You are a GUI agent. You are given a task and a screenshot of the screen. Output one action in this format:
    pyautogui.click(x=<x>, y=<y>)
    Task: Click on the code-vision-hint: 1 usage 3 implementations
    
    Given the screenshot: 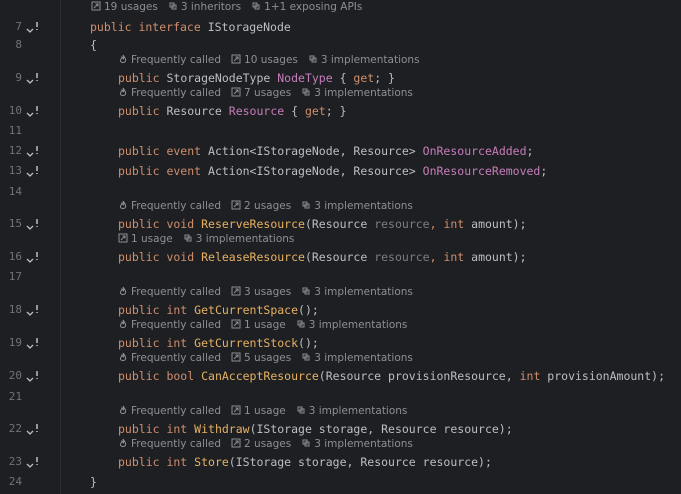 What is the action you would take?
    pyautogui.click(x=211, y=239)
    